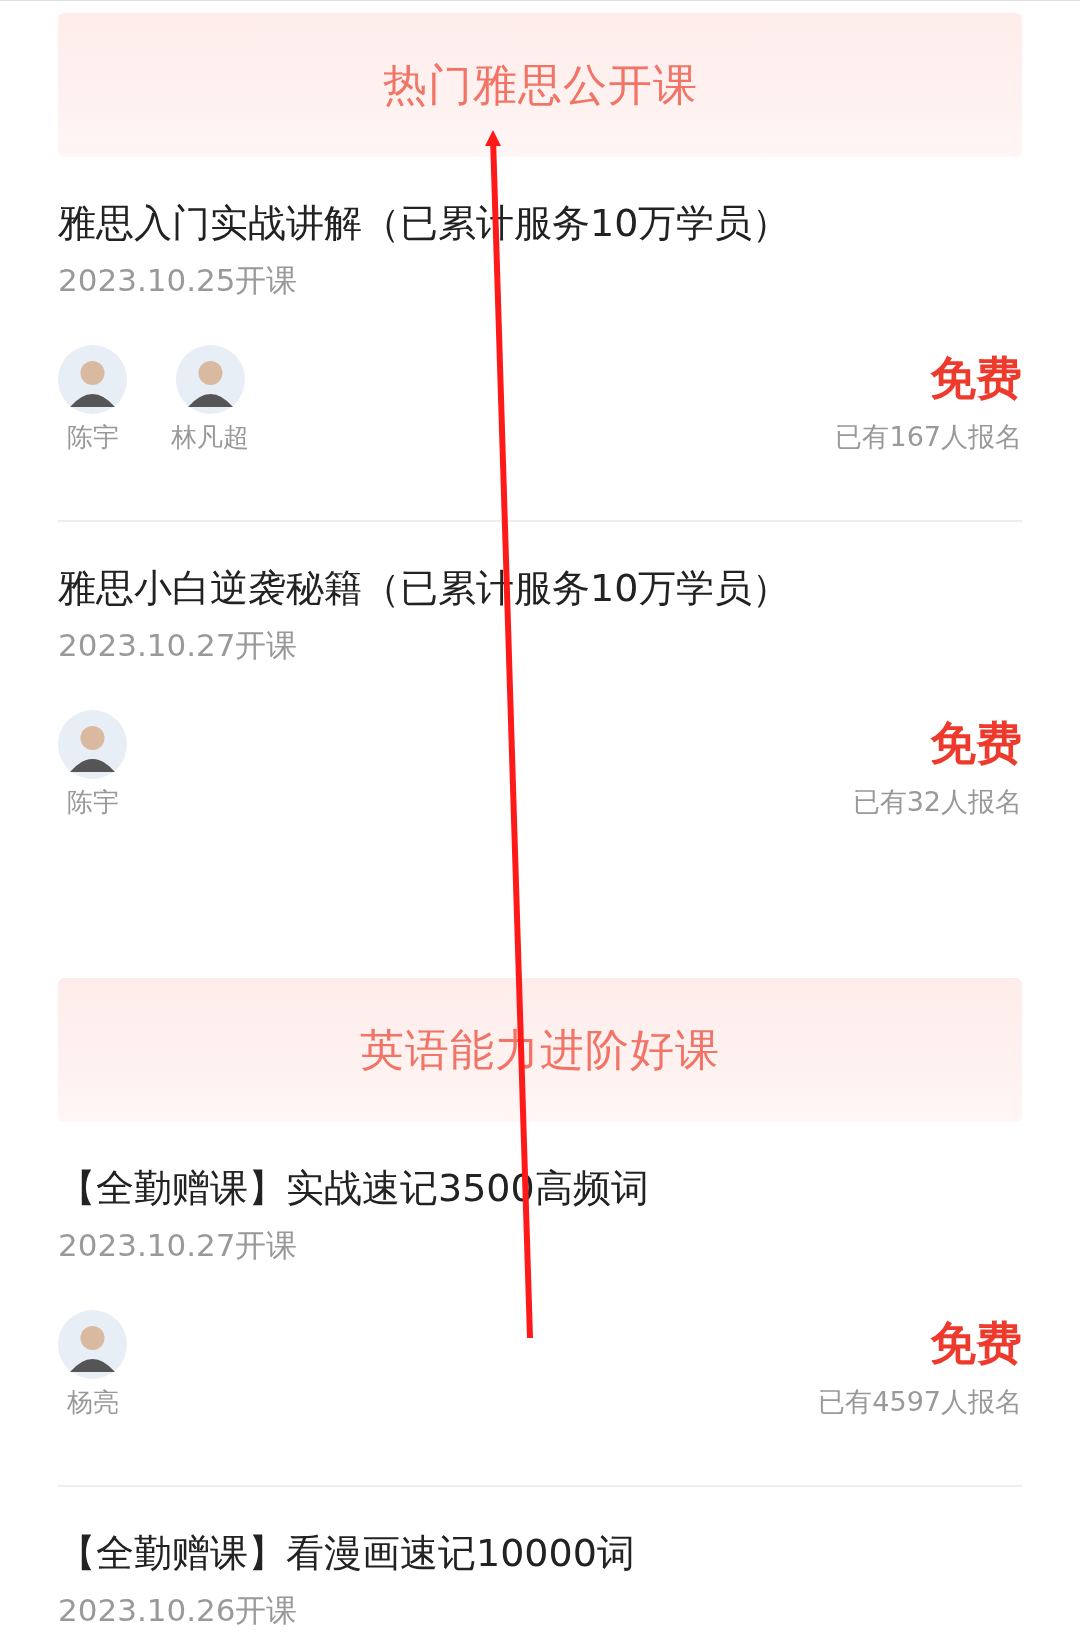 The width and height of the screenshot is (1080, 1632). Describe the element at coordinates (178, 280) in the screenshot. I see `course-date: 2023.10.25开课` at that location.